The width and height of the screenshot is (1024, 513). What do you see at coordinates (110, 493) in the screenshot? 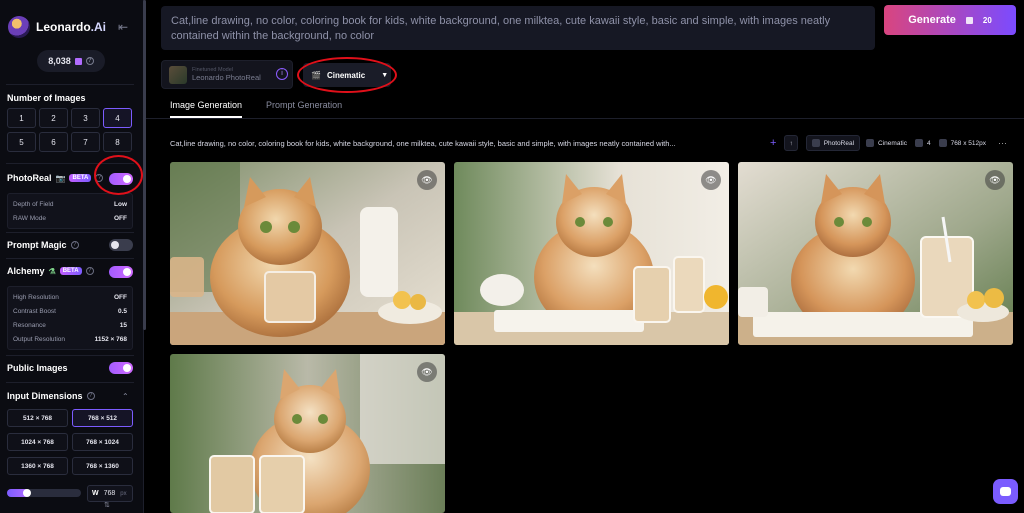
I see `width-input: W 768 px` at bounding box center [110, 493].